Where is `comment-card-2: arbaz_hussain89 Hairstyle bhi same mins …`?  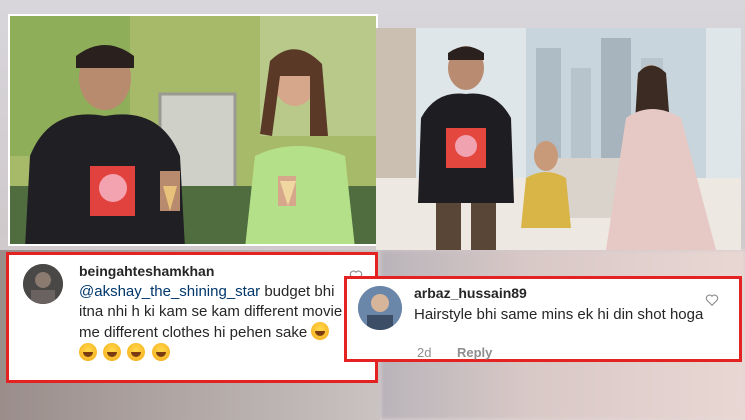 comment-card-2: arbaz_hussain89 Hairstyle bhi same mins … is located at coordinates (543, 319).